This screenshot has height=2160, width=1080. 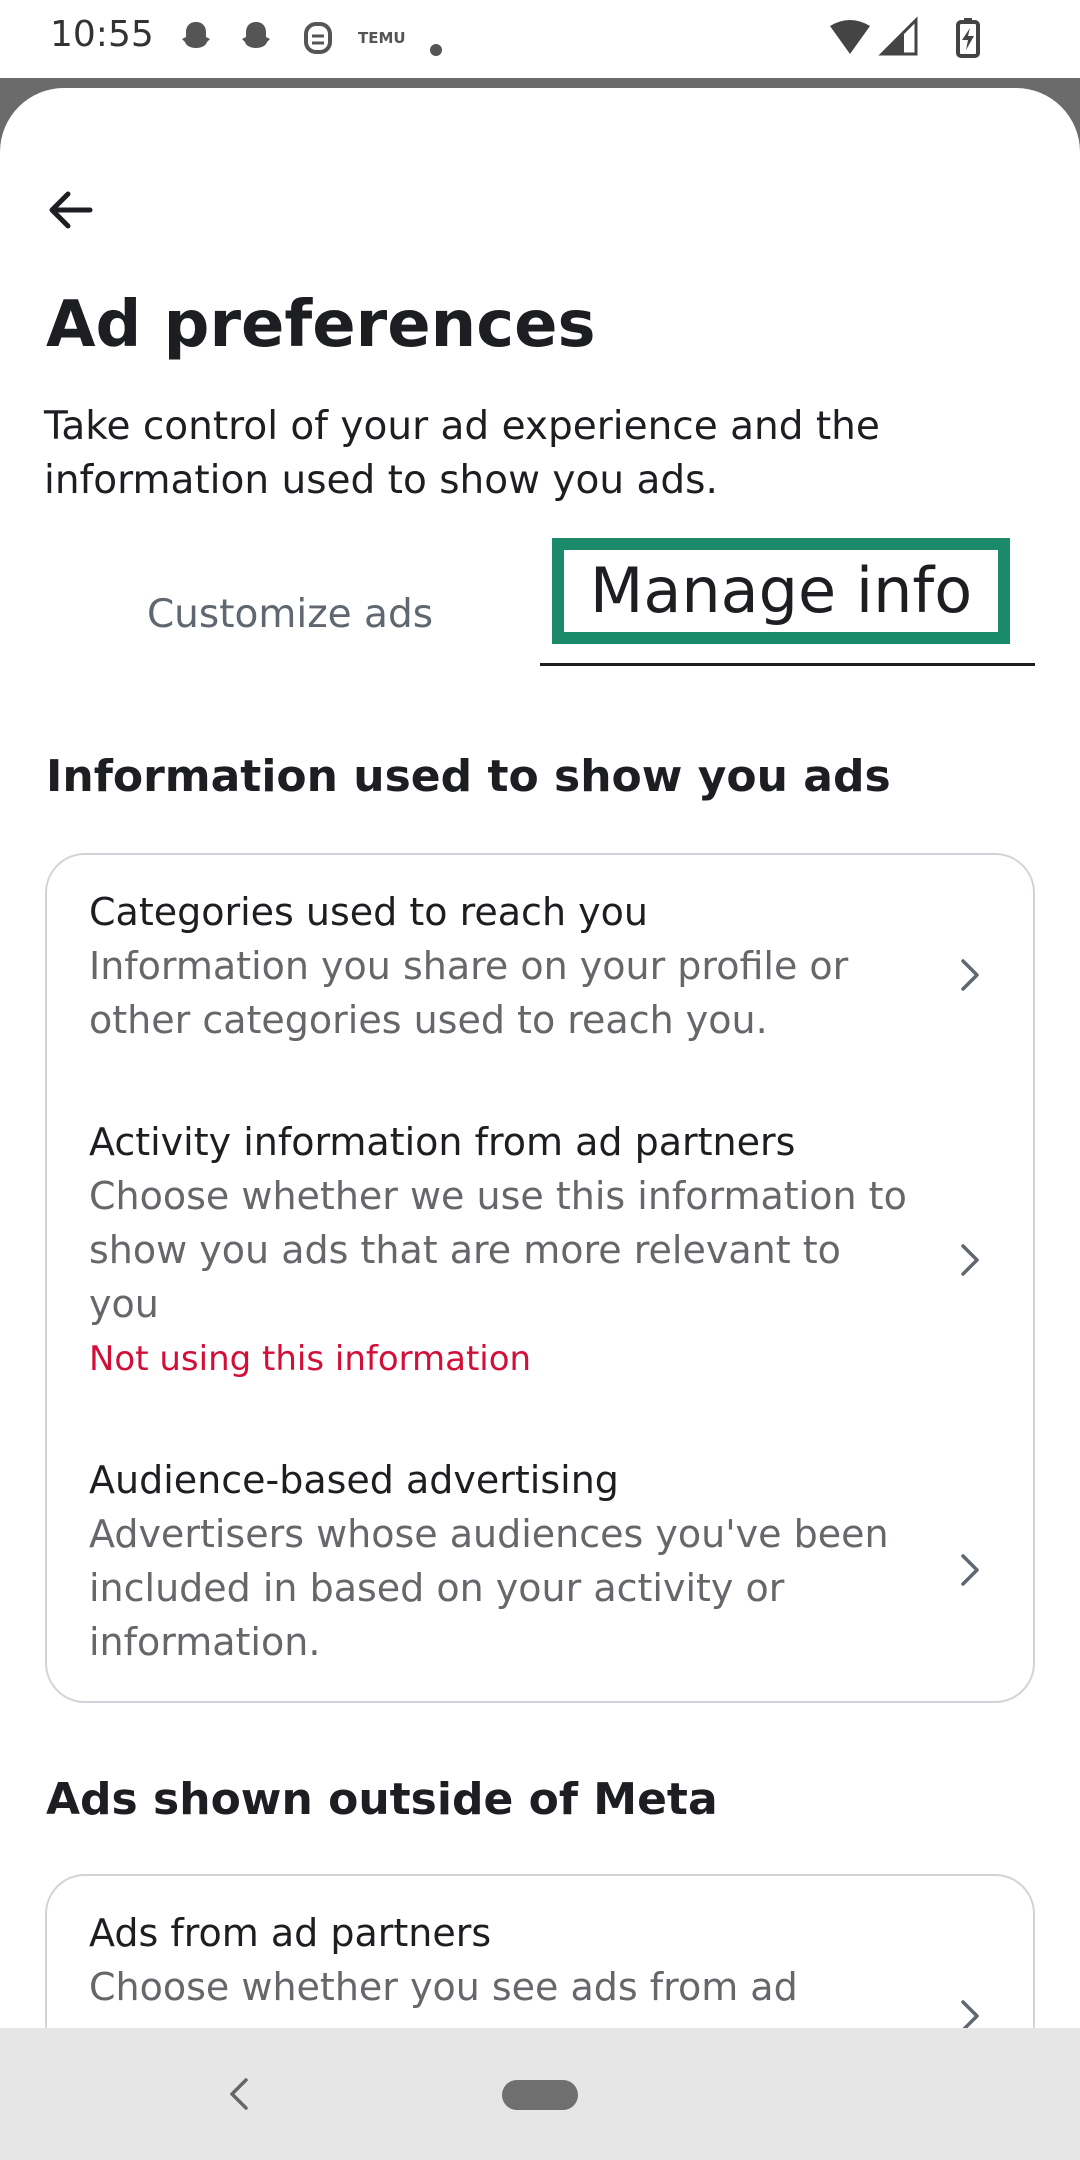 I want to click on section-heading-info: Information used to show you ads, so click(x=468, y=776).